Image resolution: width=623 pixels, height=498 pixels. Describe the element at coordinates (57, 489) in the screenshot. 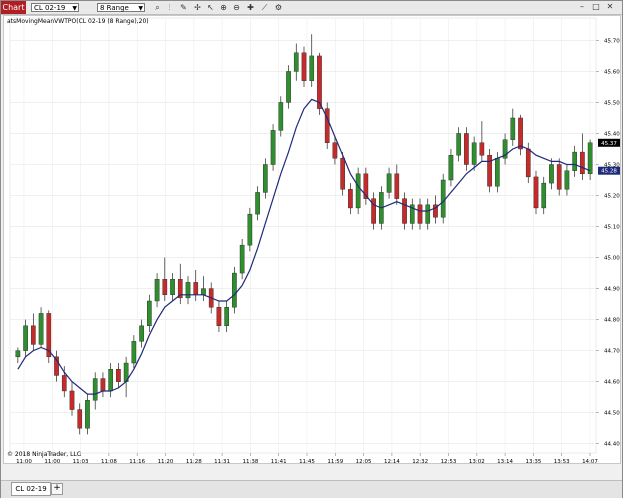

I see `add-tab-button: +` at that location.